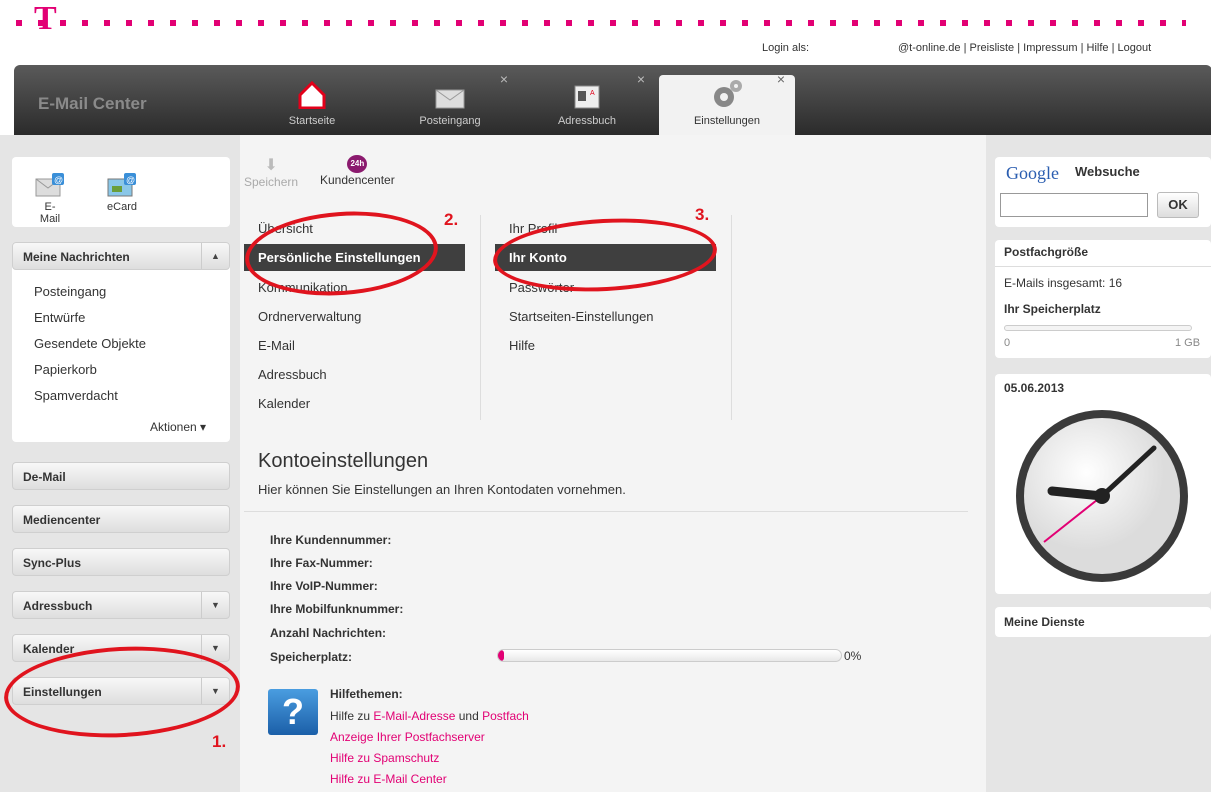 This screenshot has width=1211, height=792. Describe the element at coordinates (992, 48) in the screenshot. I see `link-preisliste: Preisliste` at that location.